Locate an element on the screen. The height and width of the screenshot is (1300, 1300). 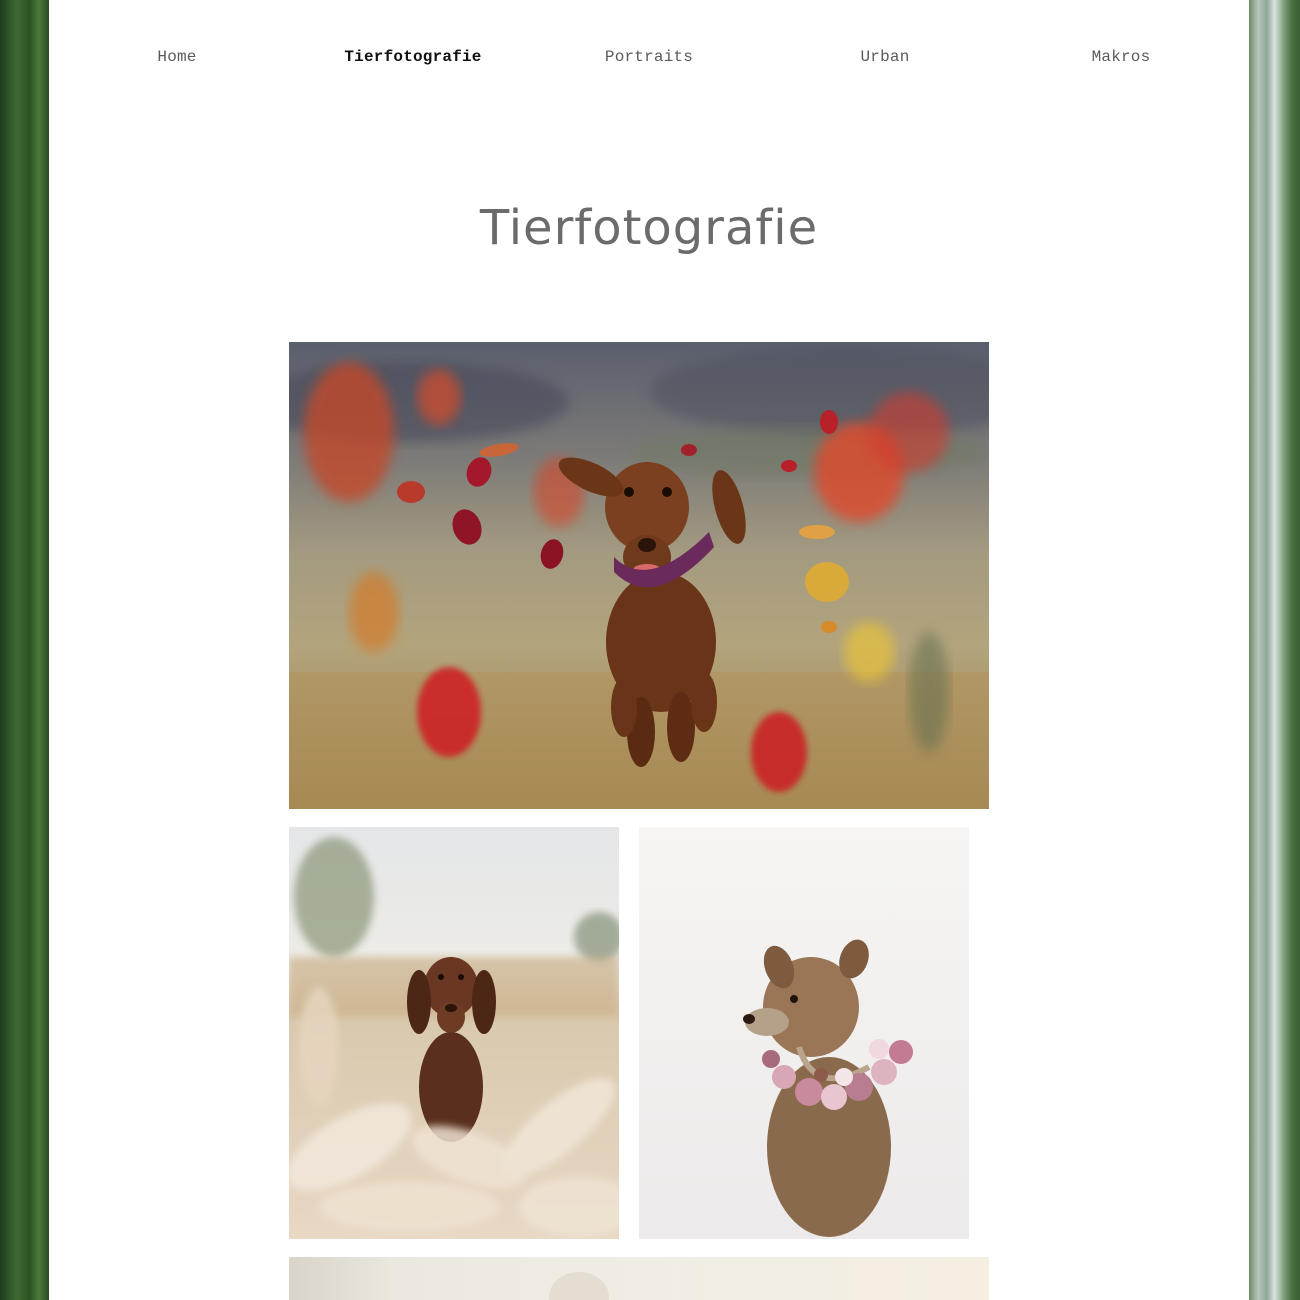
dachshund-grass-image is located at coordinates (454, 1033).